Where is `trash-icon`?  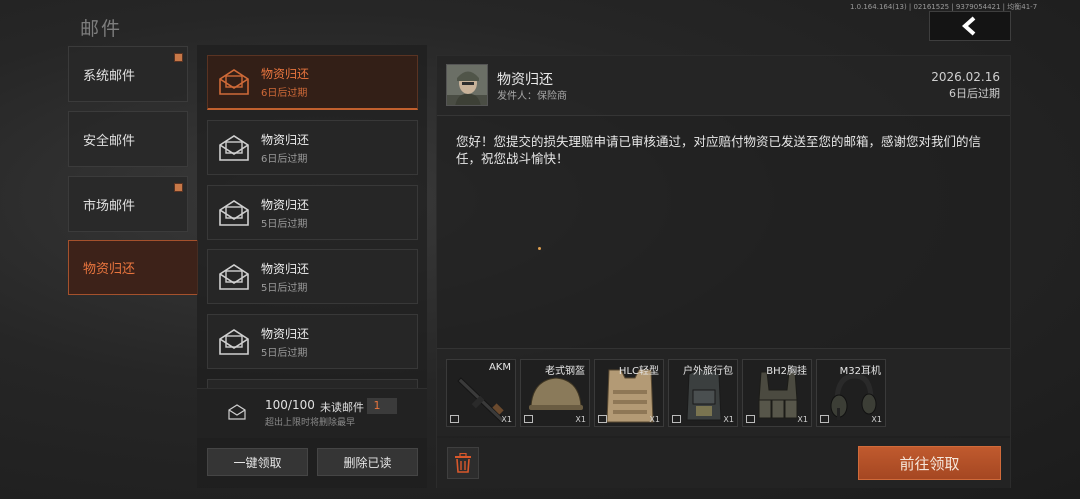
trash-icon is located at coordinates (463, 463).